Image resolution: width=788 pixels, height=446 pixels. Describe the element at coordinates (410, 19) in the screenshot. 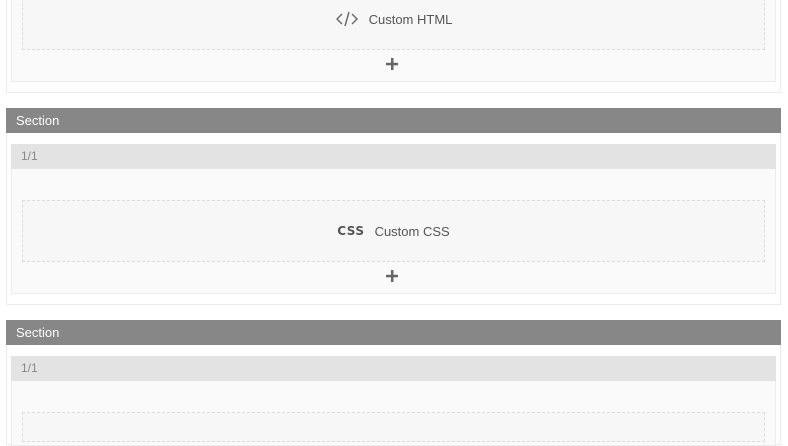

I see `module-label: Custom HTML` at that location.